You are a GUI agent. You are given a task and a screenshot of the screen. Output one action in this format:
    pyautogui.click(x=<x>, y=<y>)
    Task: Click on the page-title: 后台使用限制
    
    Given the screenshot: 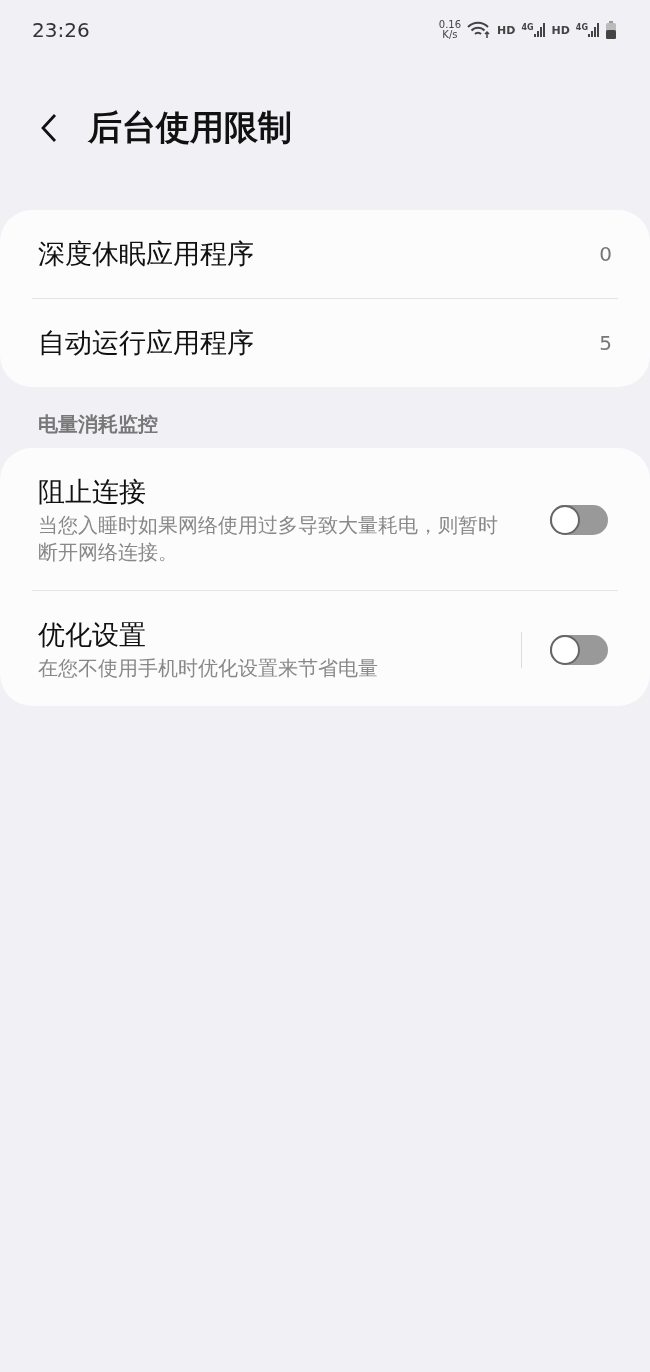 What is the action you would take?
    pyautogui.click(x=190, y=127)
    